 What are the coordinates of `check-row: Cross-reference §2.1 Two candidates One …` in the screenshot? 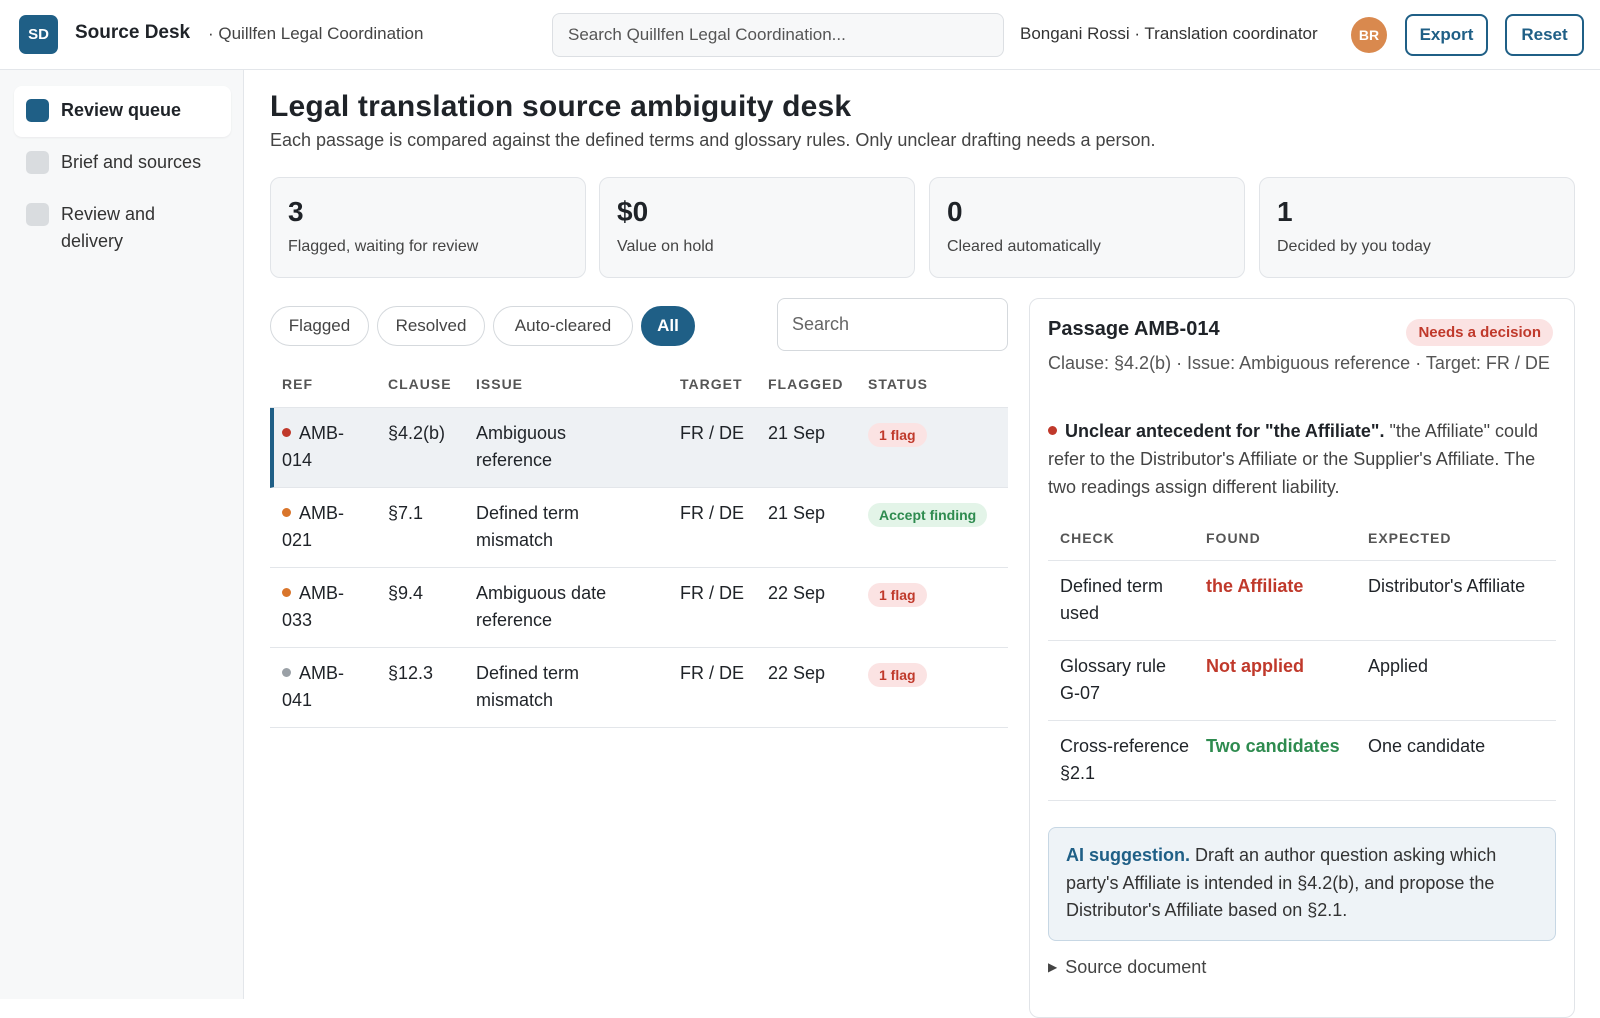 It's located at (1302, 761).